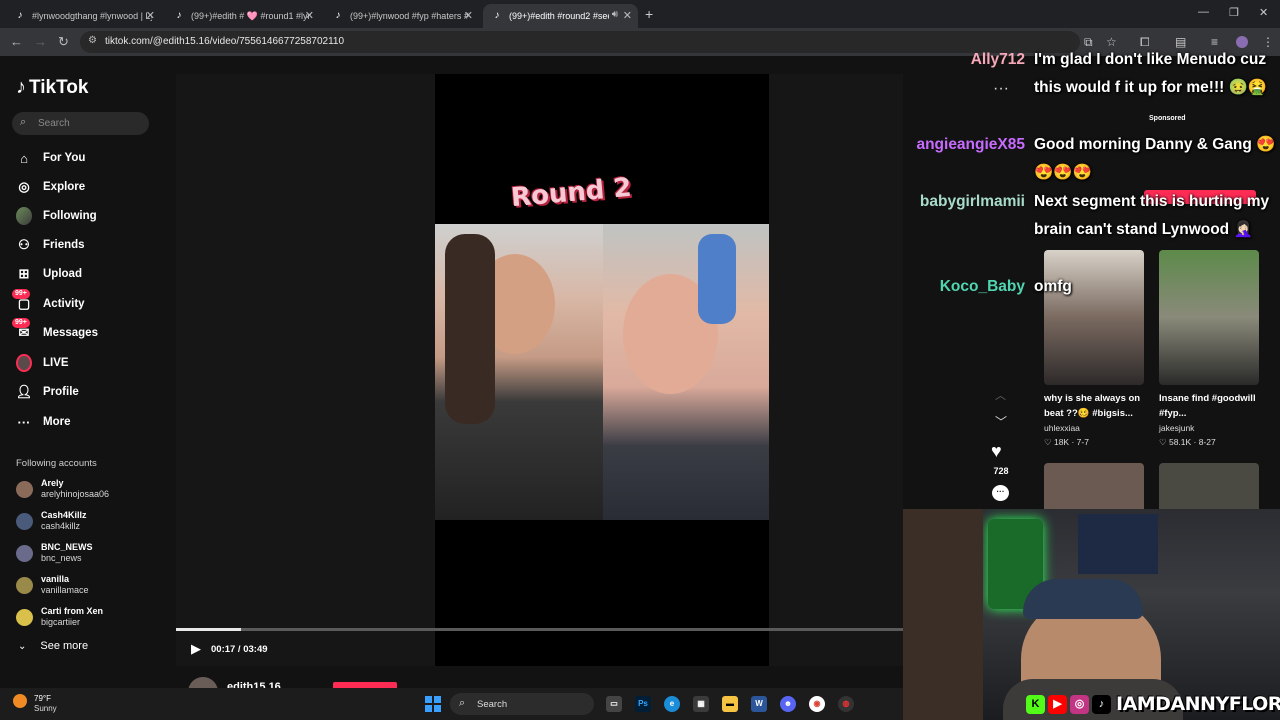 This screenshot has width=1280, height=720. I want to click on nav-more: ··· More, so click(43, 422).